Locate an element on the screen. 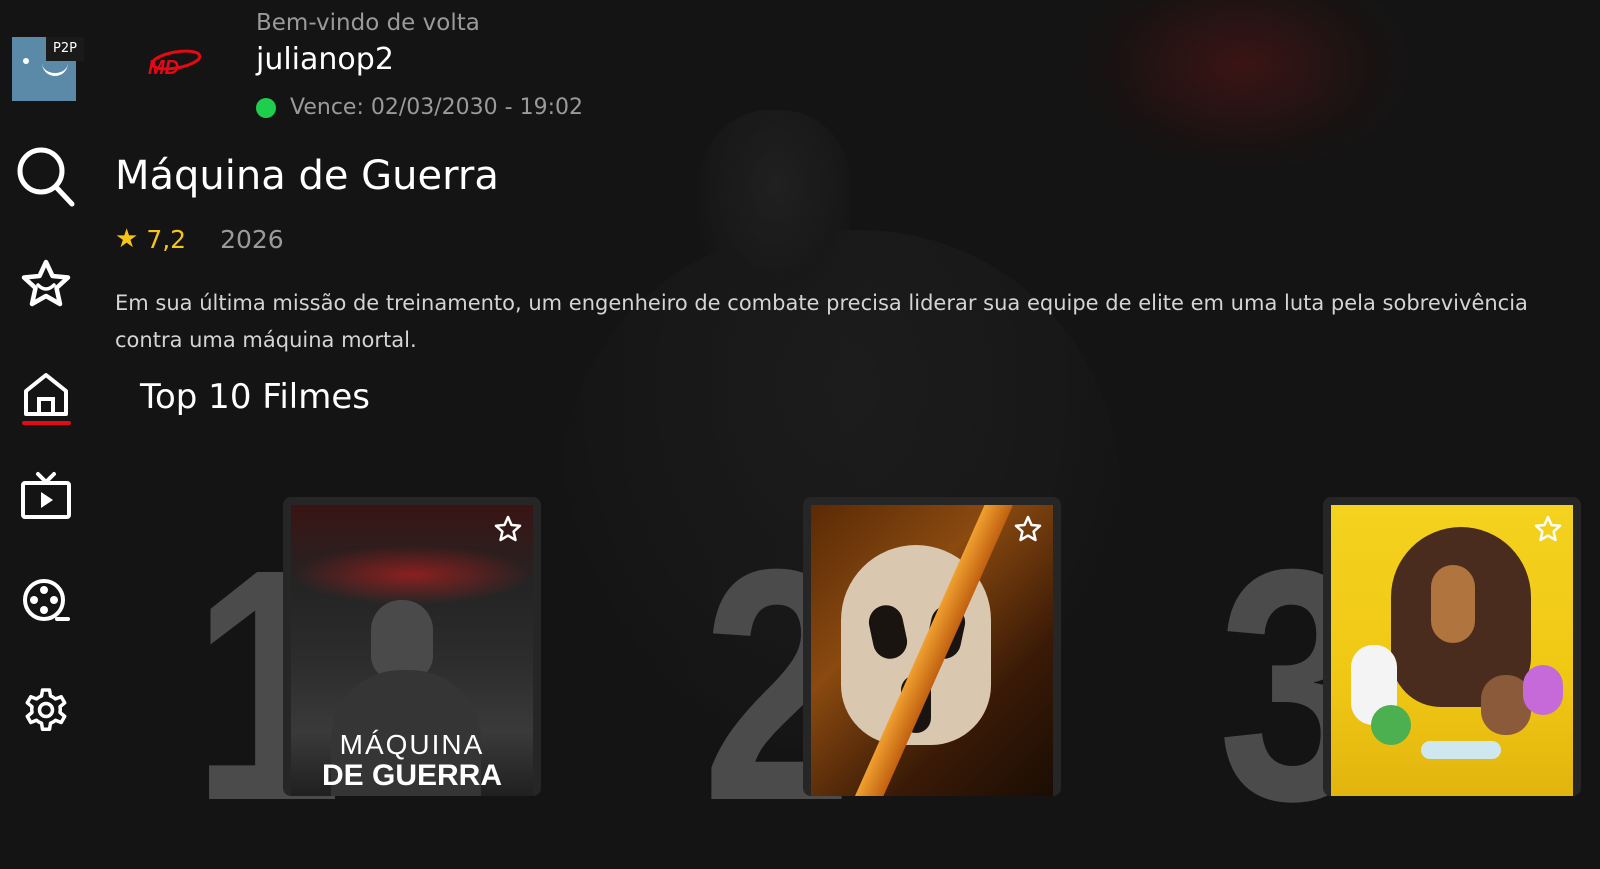 The height and width of the screenshot is (869, 1600). poster-art: MÁQUINA DE GUERRA is located at coordinates (412, 650).